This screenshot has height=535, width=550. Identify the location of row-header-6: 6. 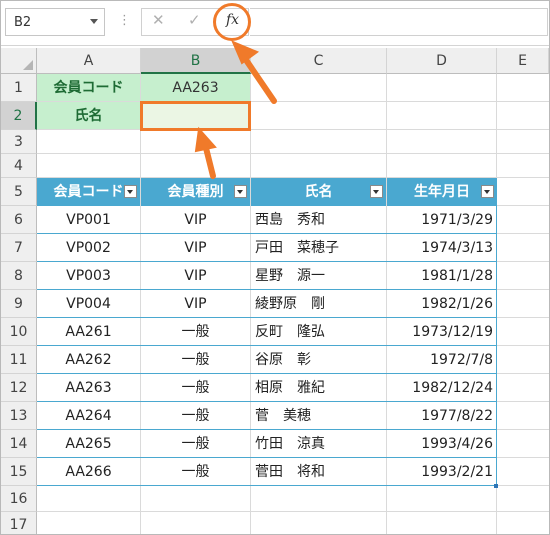
(19, 220).